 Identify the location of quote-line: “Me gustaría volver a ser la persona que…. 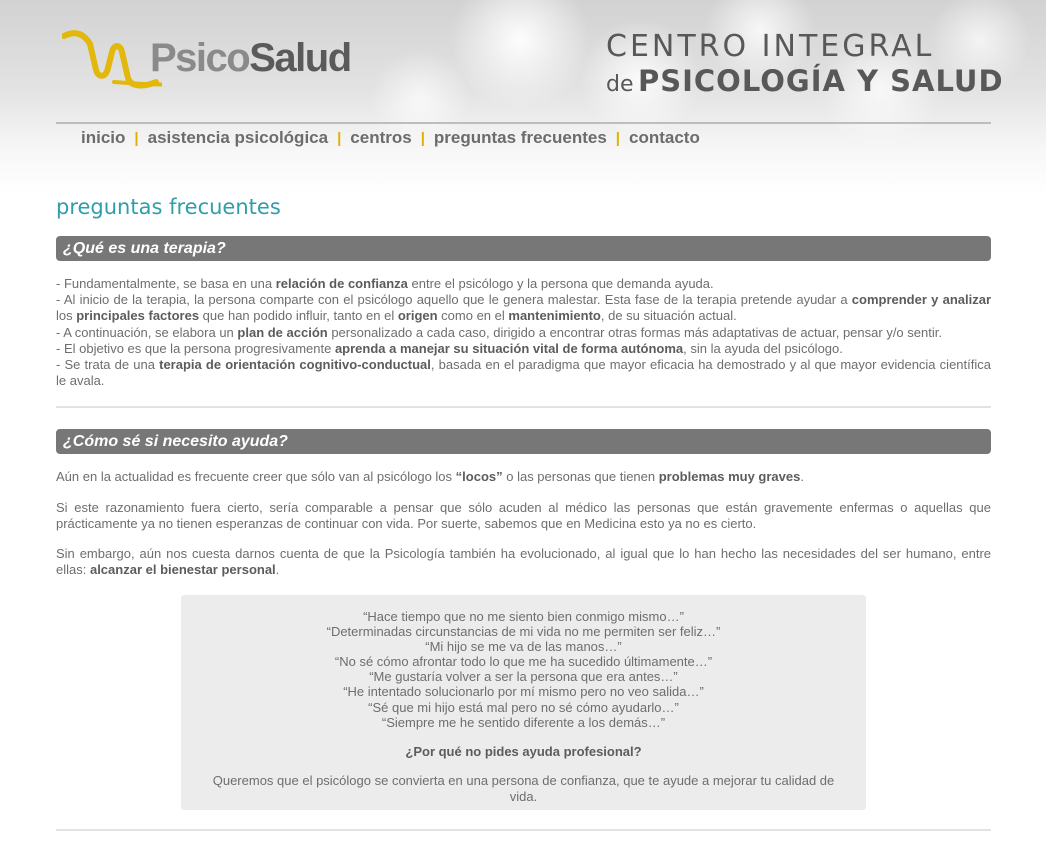
(523, 677).